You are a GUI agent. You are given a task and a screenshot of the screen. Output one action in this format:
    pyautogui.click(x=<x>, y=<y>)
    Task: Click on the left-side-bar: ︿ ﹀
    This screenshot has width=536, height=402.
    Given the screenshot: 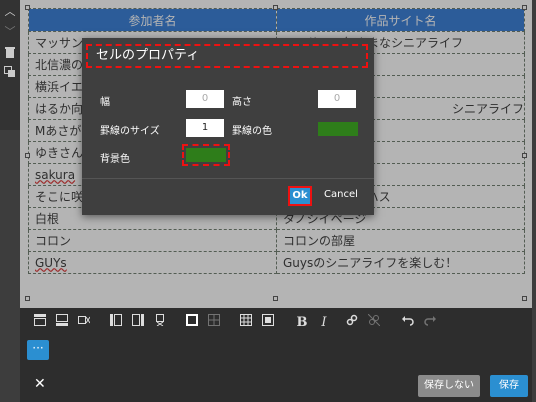 What is the action you would take?
    pyautogui.click(x=10, y=65)
    